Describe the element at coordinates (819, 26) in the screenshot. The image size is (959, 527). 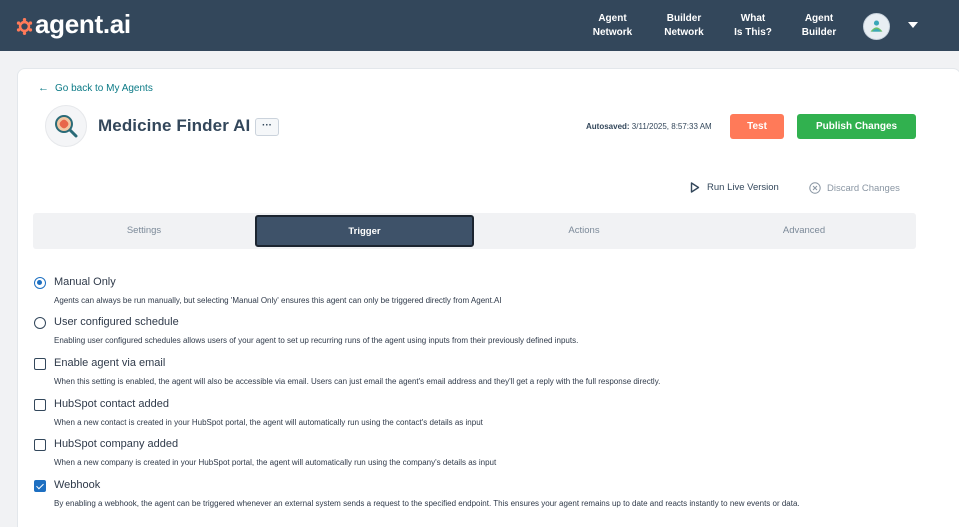
I see `nav-agent-builder: Agent Builder` at that location.